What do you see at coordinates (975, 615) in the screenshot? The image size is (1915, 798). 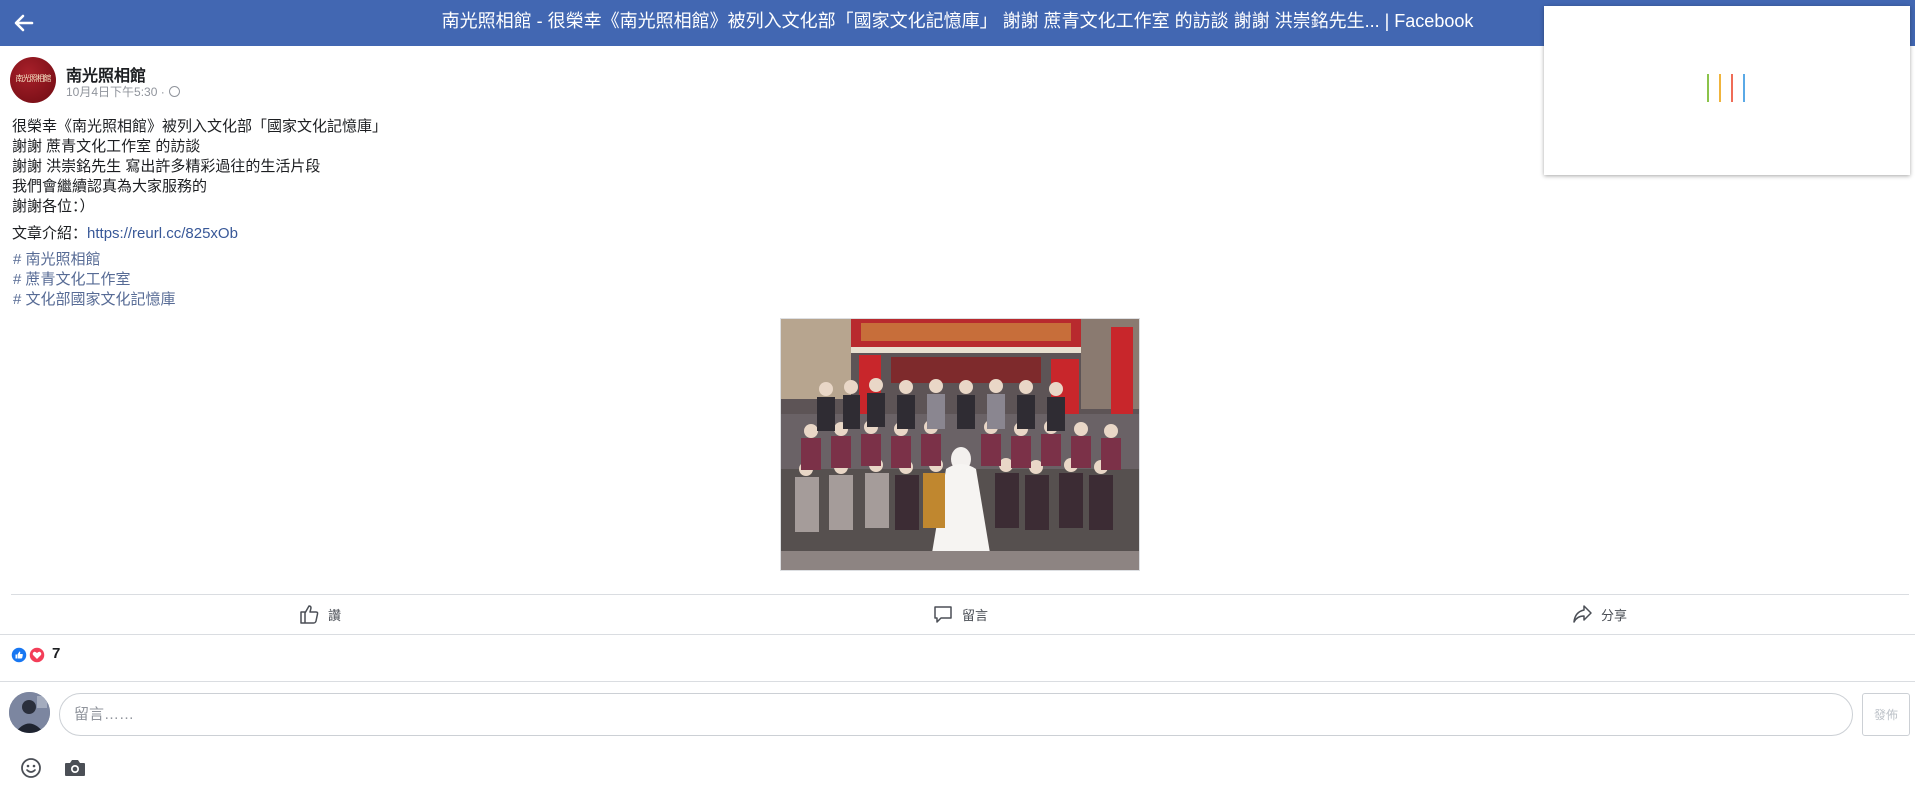 I see `comment-label: 留言` at bounding box center [975, 615].